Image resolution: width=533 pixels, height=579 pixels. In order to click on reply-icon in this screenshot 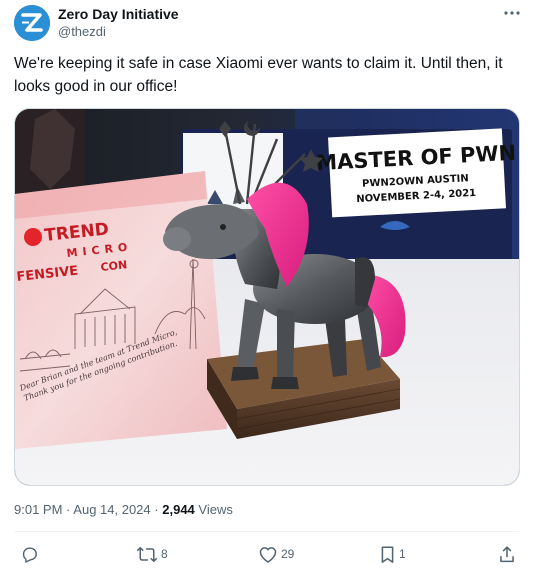, I will do `click(29, 554)`.